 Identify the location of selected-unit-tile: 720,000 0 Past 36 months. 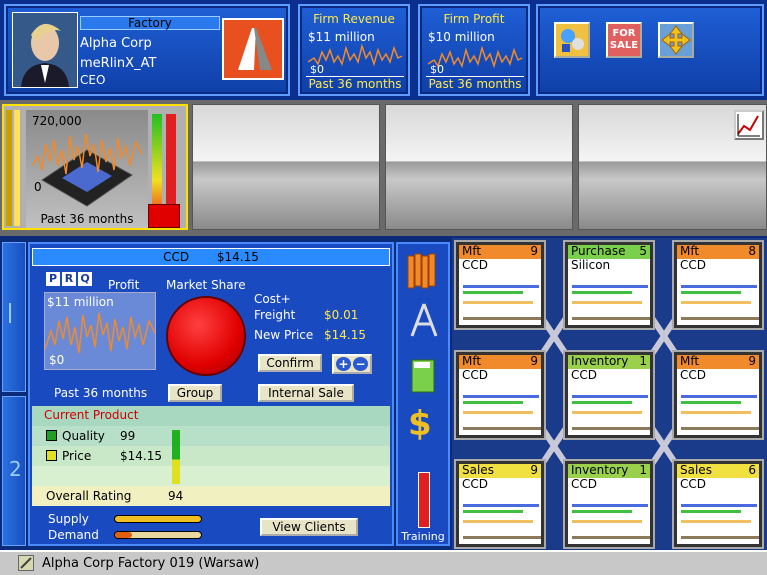
(95, 167).